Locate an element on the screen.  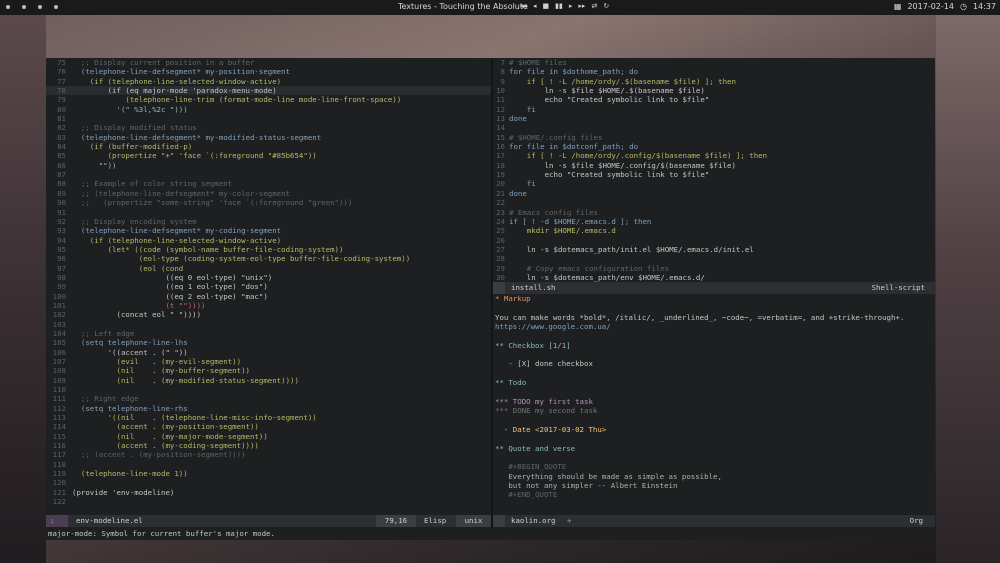
code-line: 120 is located at coordinates (268, 482).